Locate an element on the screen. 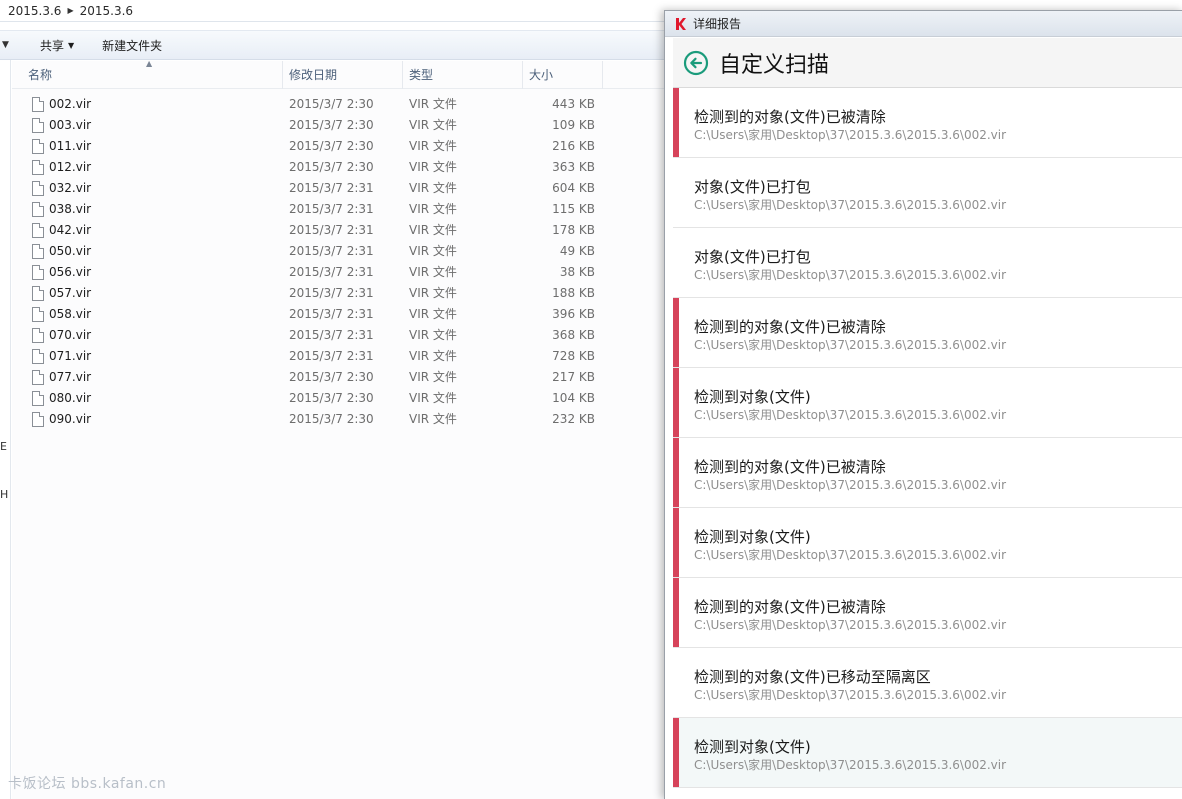  share-button-label: 共享 is located at coordinates (52, 45).